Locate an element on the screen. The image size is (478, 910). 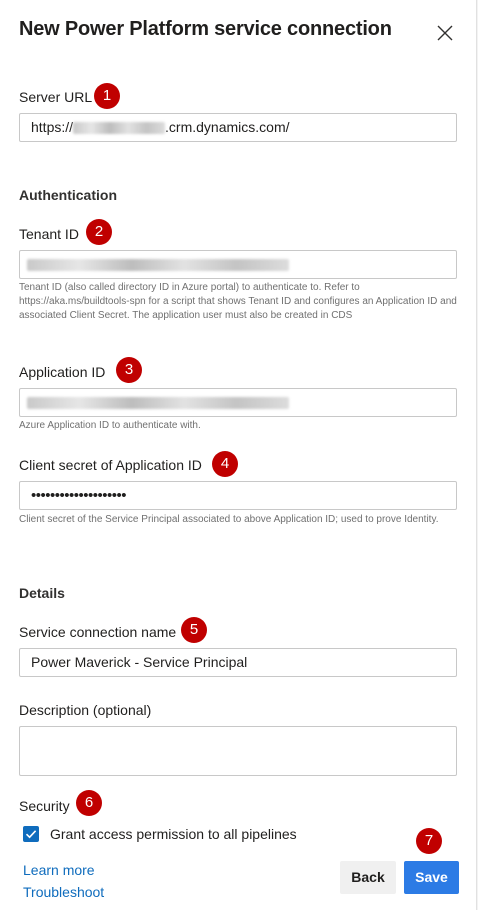
authentication-heading: Authentication is located at coordinates (68, 195).